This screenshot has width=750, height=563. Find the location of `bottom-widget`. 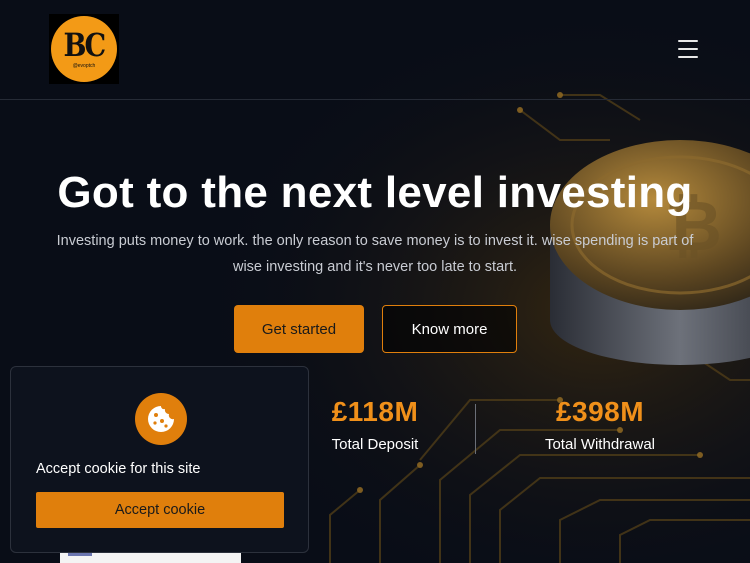

bottom-widget is located at coordinates (150, 558).